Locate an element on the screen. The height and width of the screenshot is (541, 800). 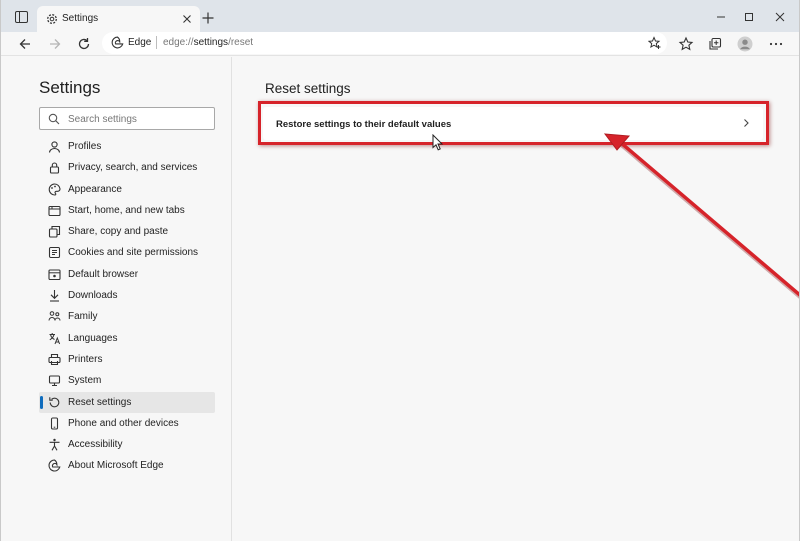
cookies-icon is located at coordinates (54, 253).